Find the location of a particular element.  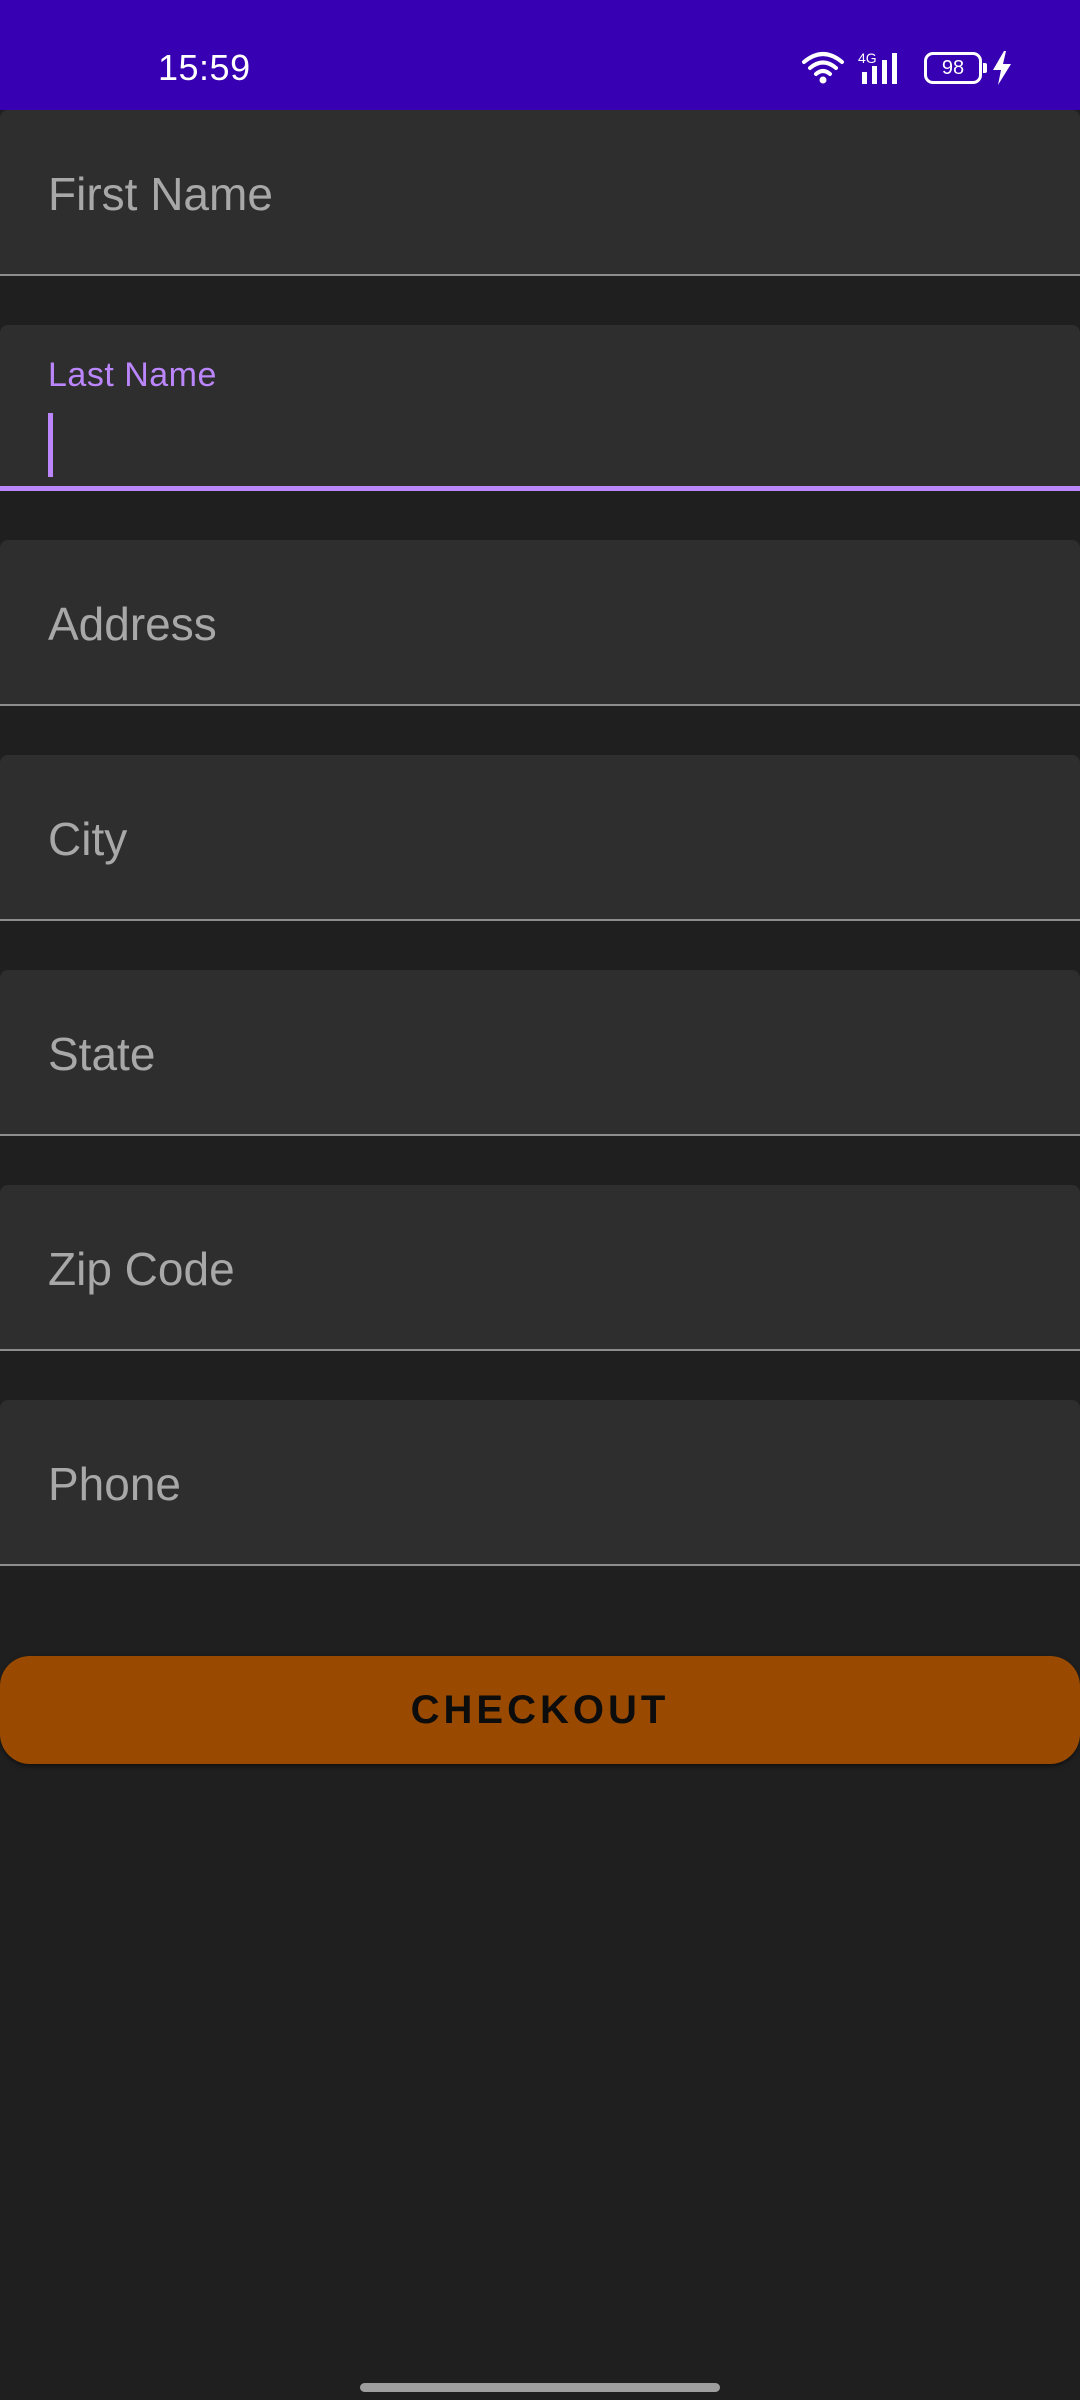

status-time: 15:59 is located at coordinates (204, 67).